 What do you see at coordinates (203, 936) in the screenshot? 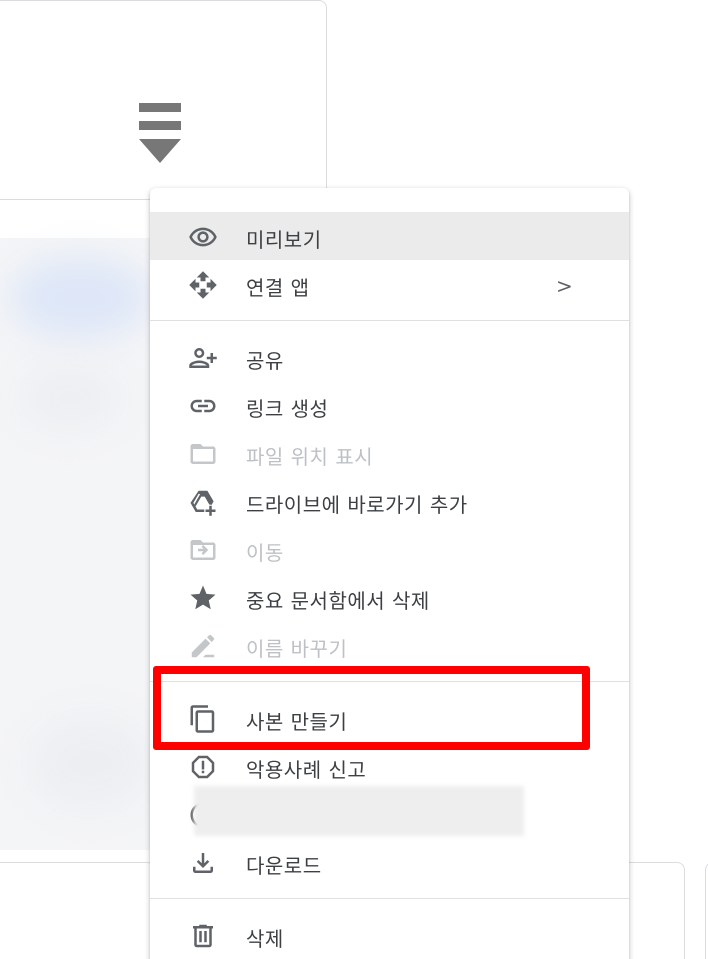
I see `trash-icon` at bounding box center [203, 936].